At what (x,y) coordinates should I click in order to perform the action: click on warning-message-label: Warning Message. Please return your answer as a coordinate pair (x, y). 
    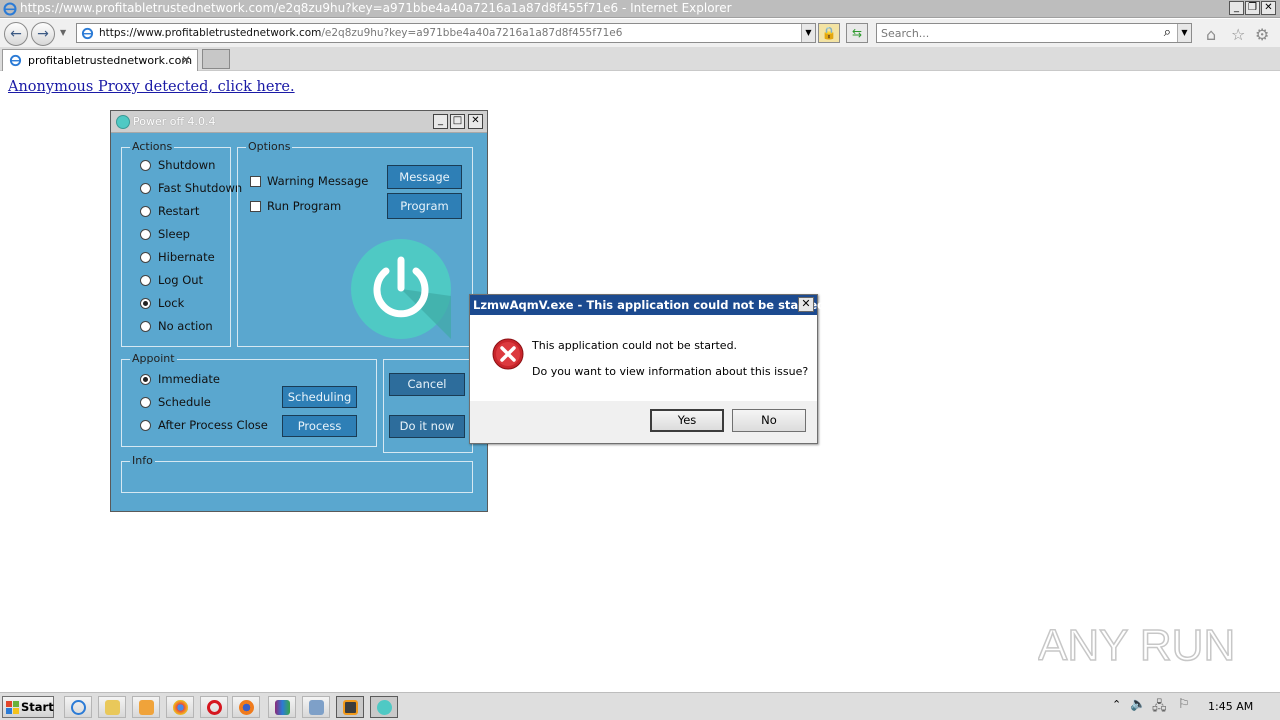
    Looking at the image, I should click on (318, 181).